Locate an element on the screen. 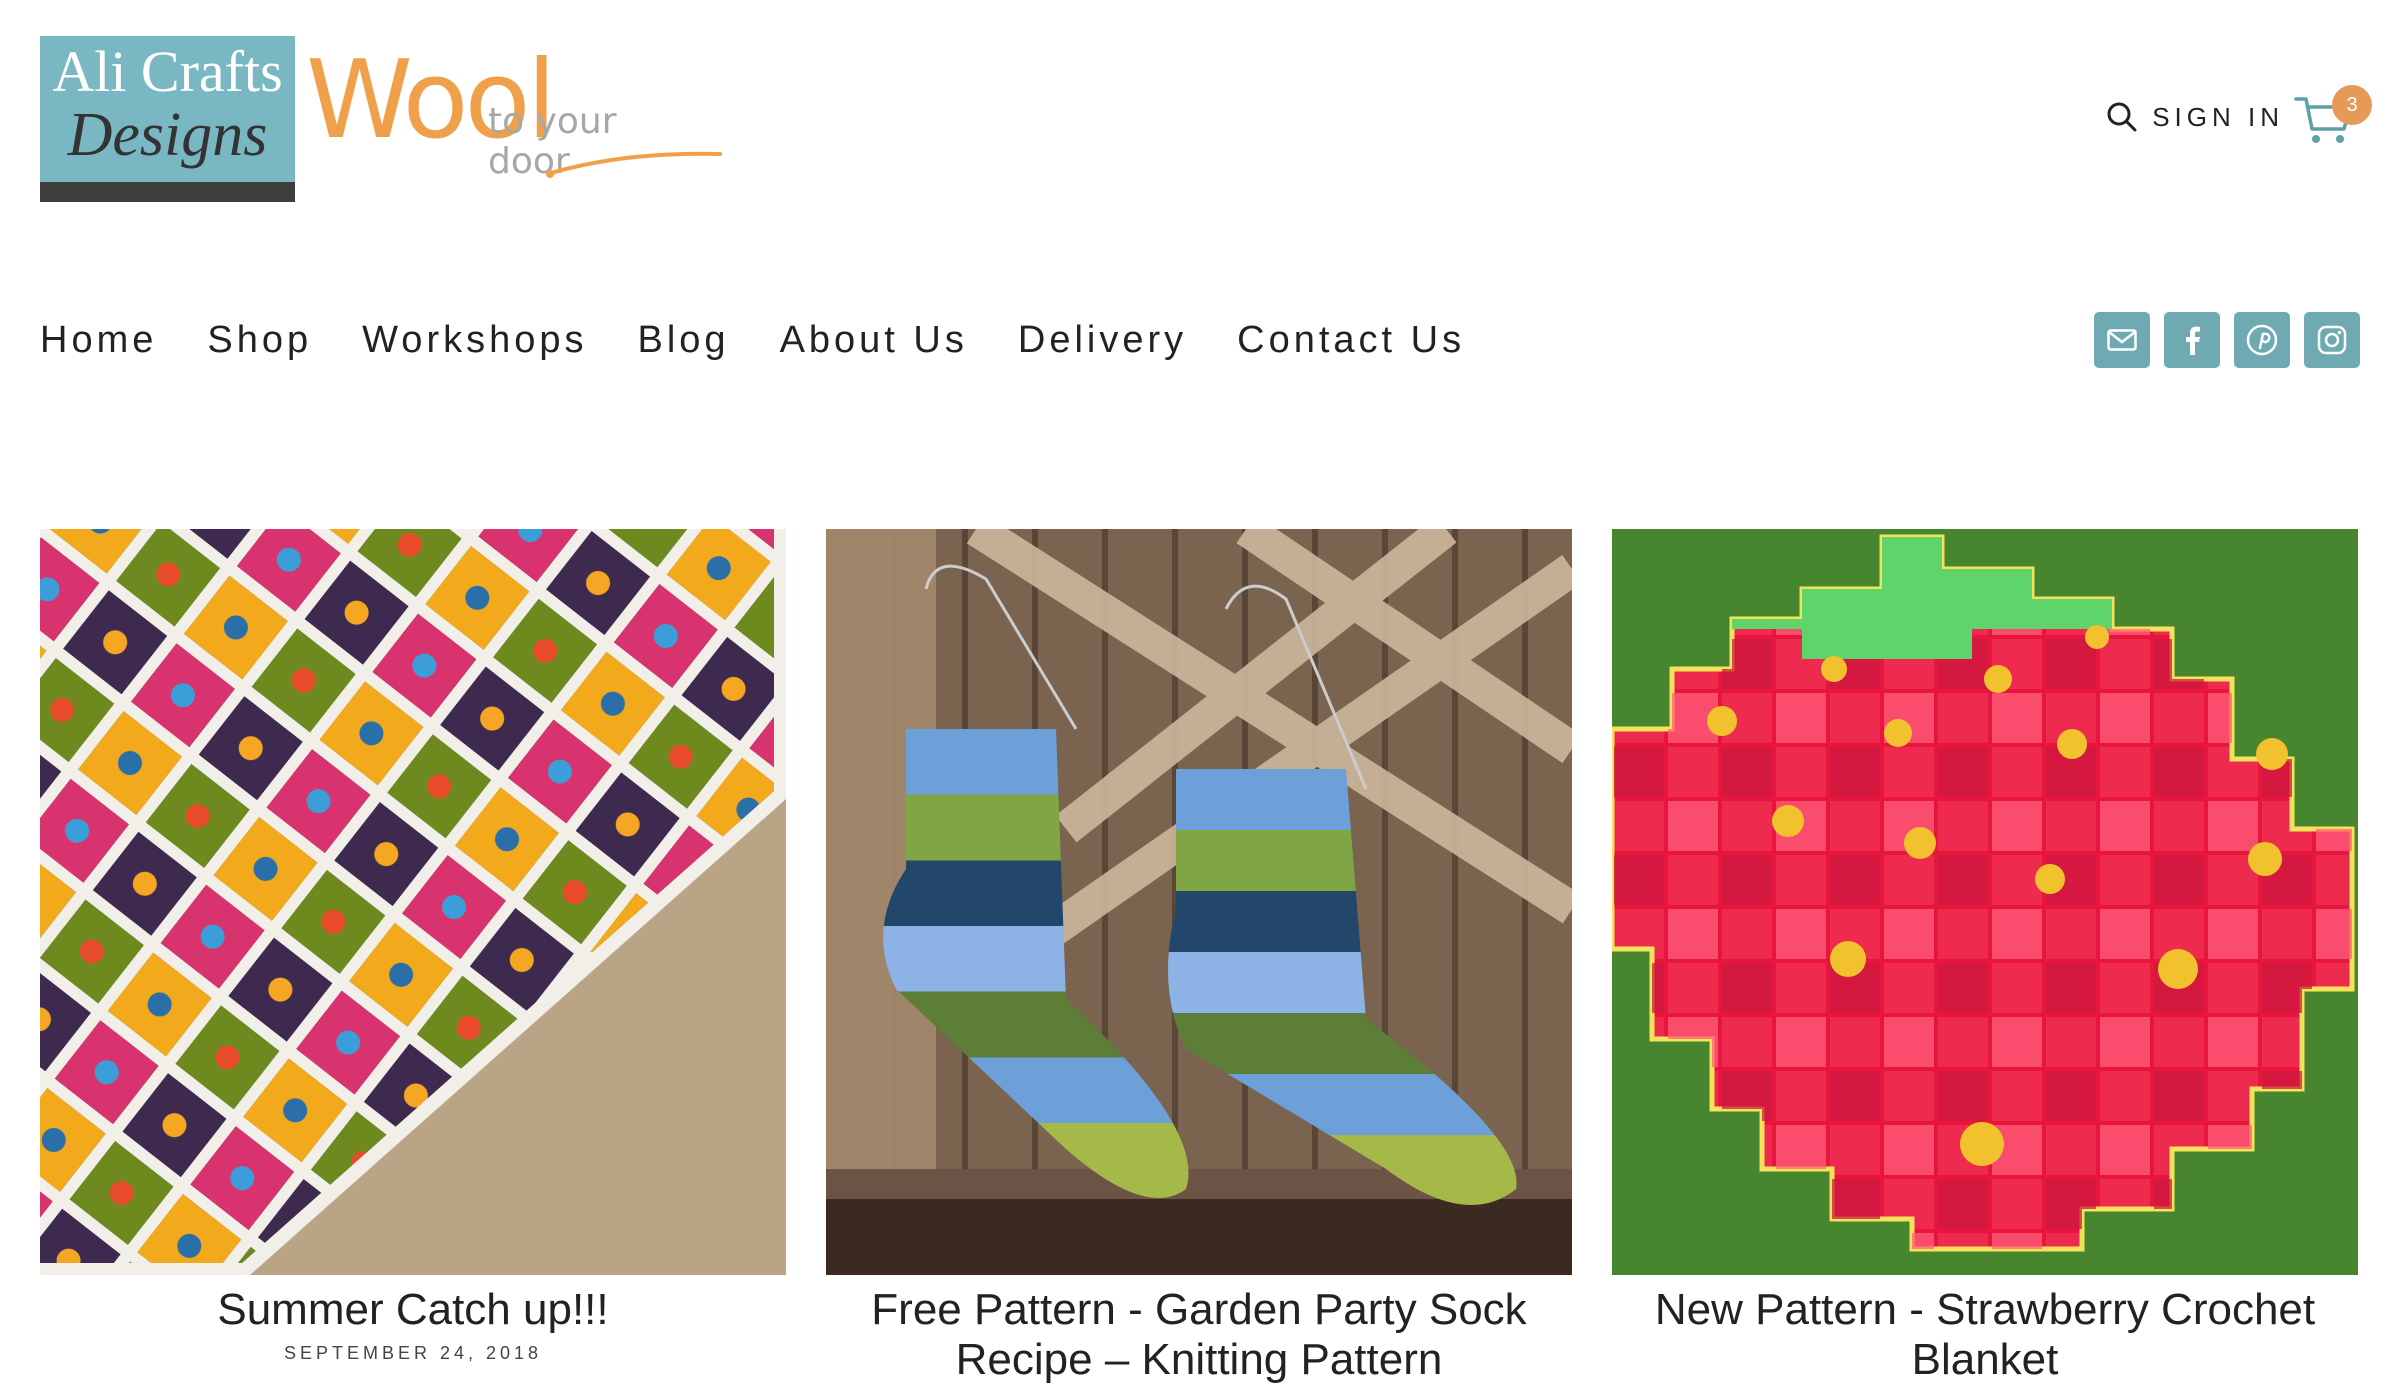 Image resolution: width=2398 pixels, height=1393 pixels. social-links is located at coordinates (2220, 340).